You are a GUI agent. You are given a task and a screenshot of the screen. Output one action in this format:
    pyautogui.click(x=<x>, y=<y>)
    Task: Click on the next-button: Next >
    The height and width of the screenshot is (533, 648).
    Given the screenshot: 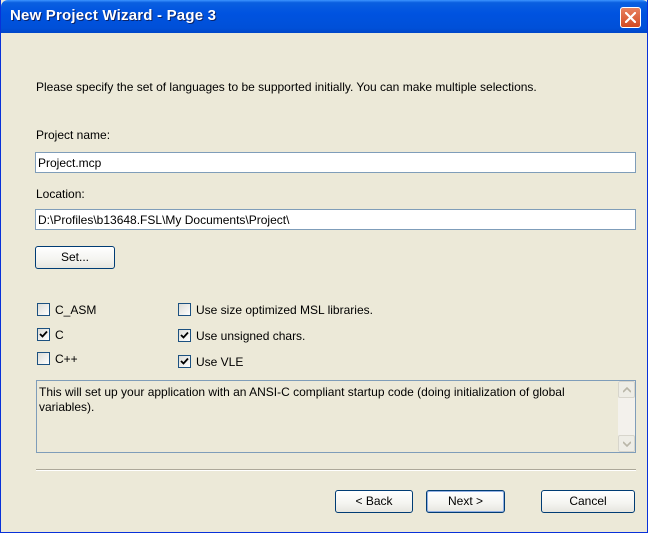 What is the action you would take?
    pyautogui.click(x=465, y=501)
    